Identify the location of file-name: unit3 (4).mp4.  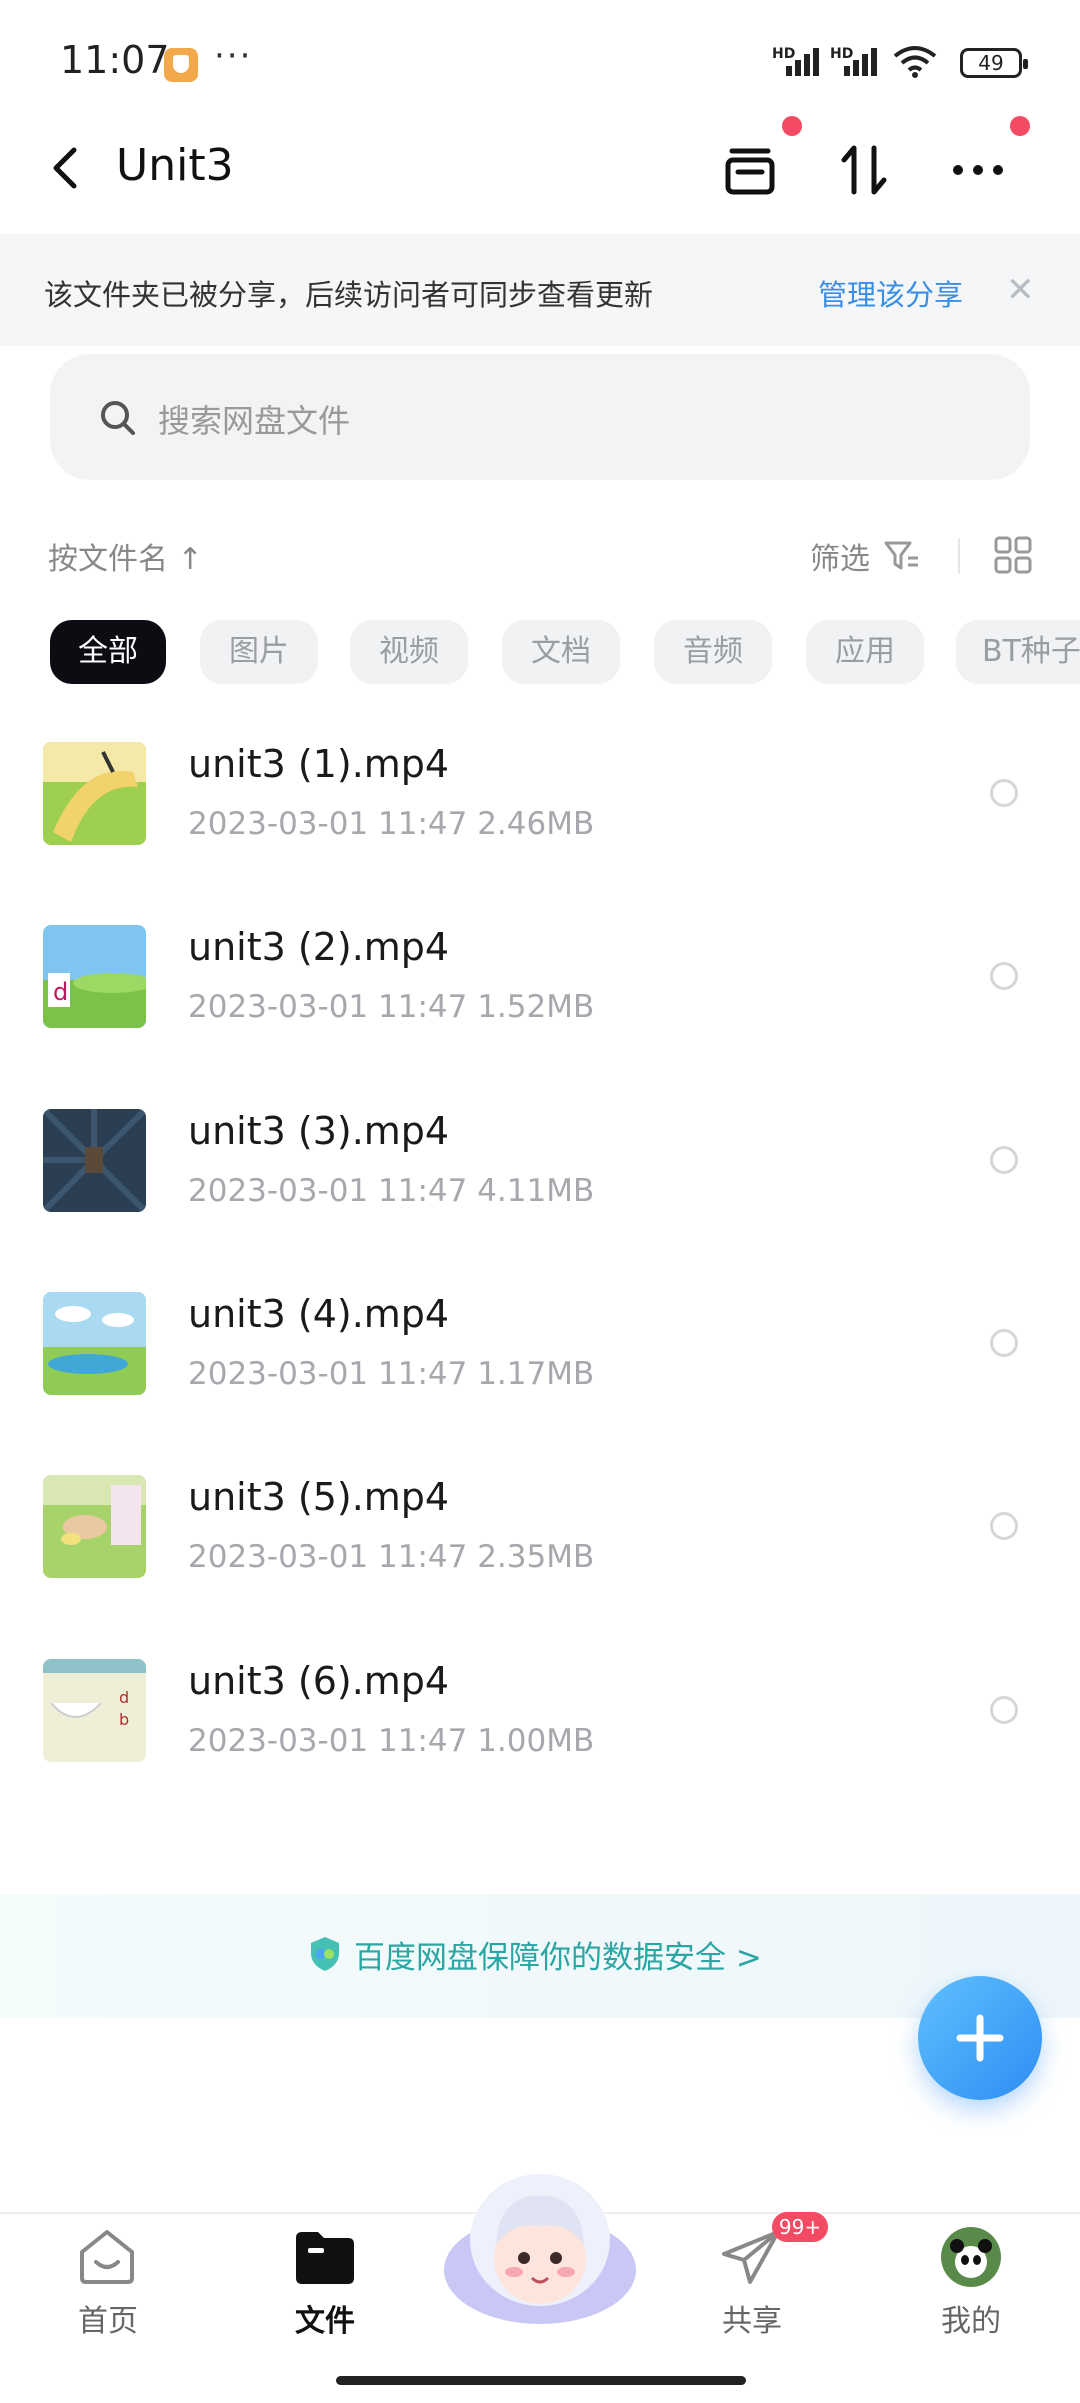
(319, 1314).